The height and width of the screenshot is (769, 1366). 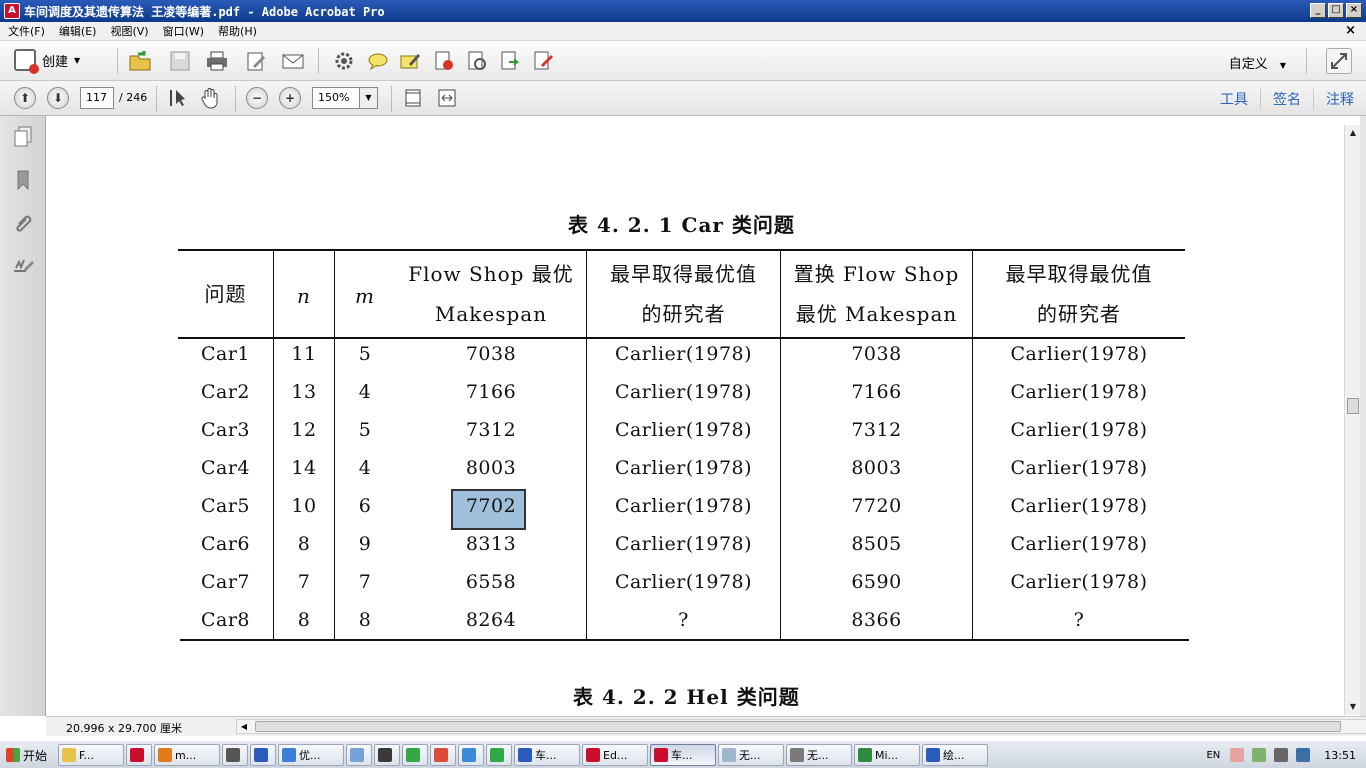 I want to click on scroll-up-arrow-icon: ▲, so click(x=1353, y=133).